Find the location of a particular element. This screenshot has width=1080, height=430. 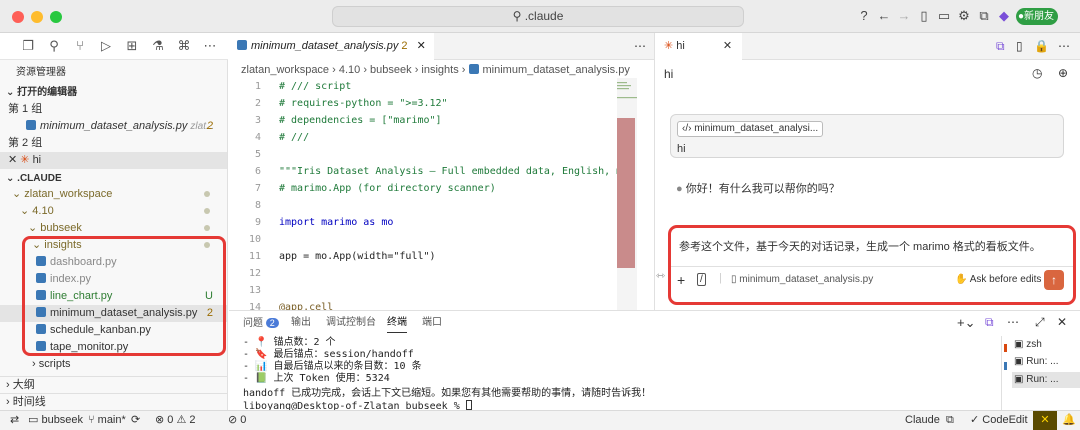

workspace-indicator: ▭ bubseek is located at coordinates (55, 420).